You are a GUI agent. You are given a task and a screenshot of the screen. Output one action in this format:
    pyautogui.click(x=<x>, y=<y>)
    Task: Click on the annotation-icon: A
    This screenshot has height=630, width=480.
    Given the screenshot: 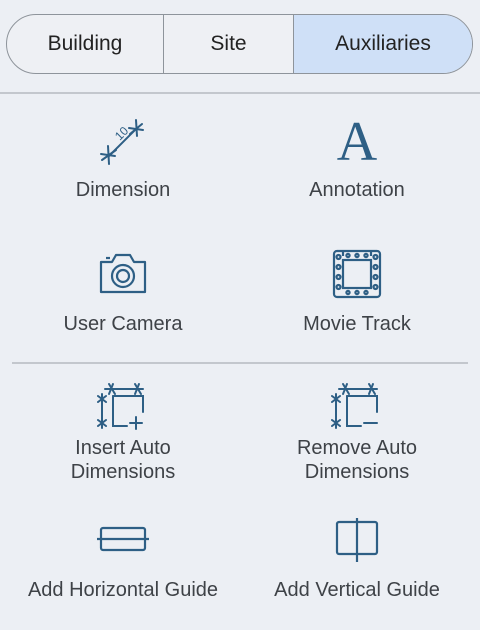 What is the action you would take?
    pyautogui.click(x=357, y=142)
    